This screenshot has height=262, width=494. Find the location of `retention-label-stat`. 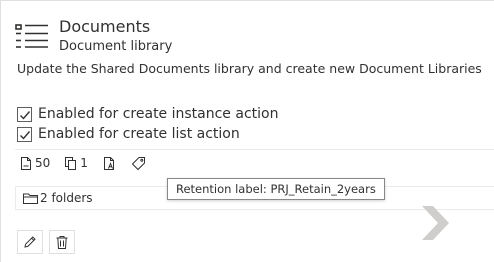

retention-label-stat is located at coordinates (138, 163).